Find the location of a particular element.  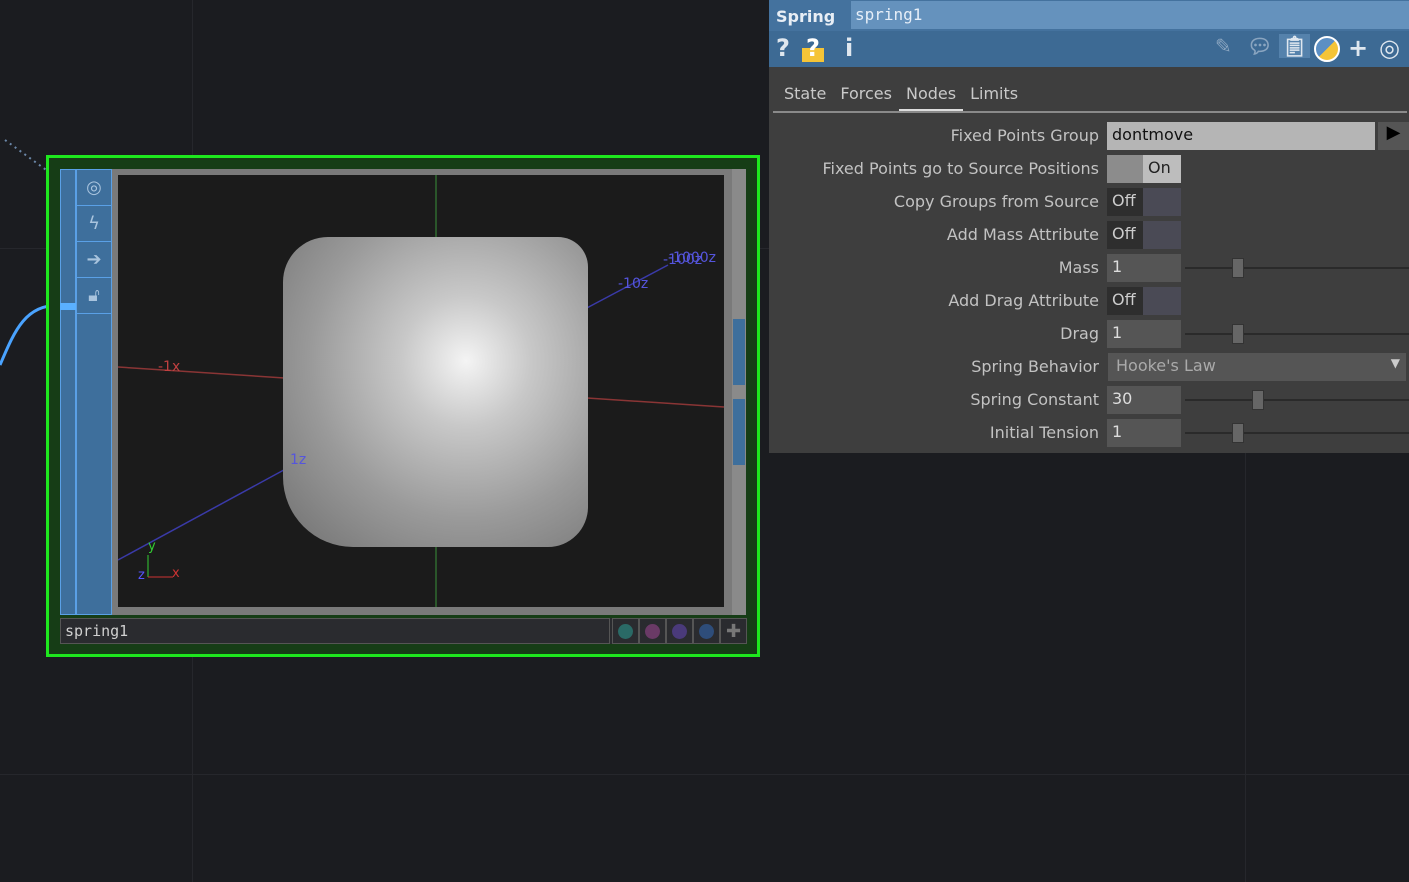

param-row: Initial Tension 1 is located at coordinates (1089, 433).